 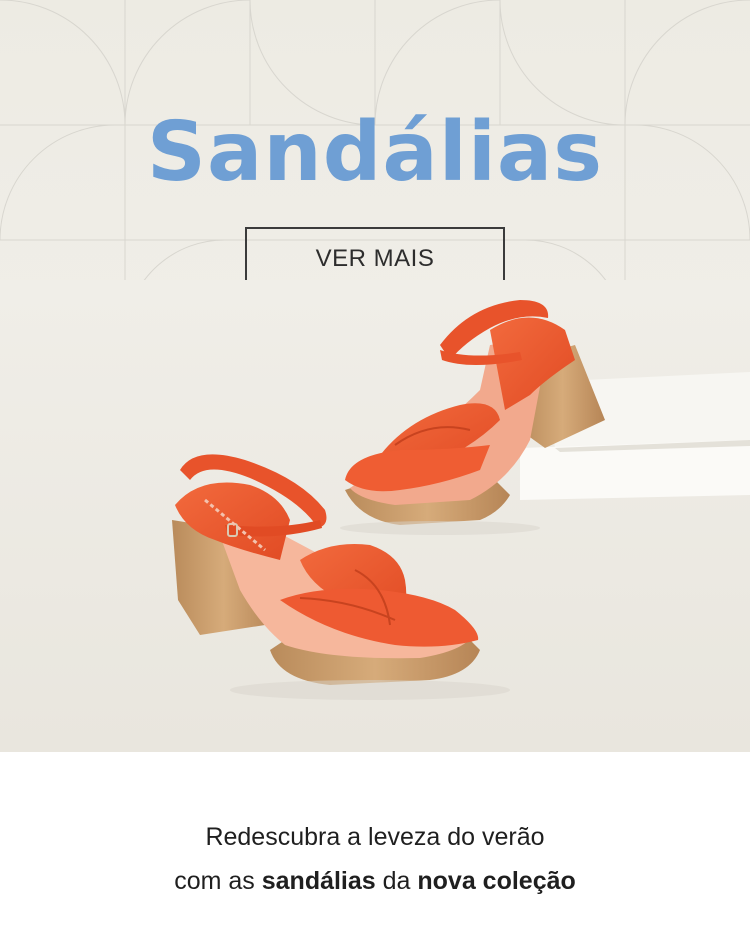 I want to click on tagline-bold-sandalias: sandálias, so click(x=318, y=881).